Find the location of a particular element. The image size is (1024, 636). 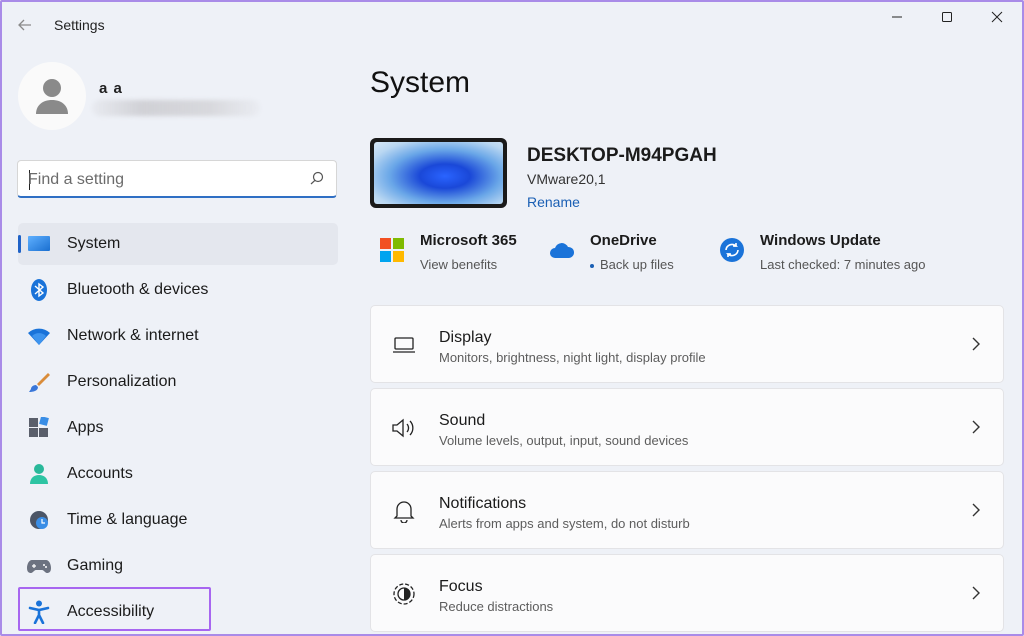

card-title: Display is located at coordinates (465, 337).